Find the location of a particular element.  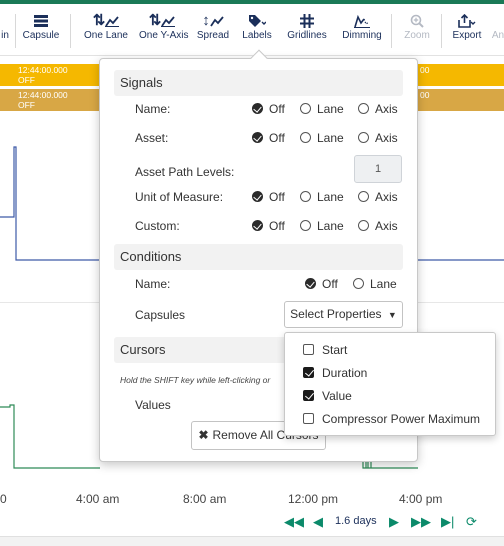

option-label: Start is located at coordinates (335, 350).